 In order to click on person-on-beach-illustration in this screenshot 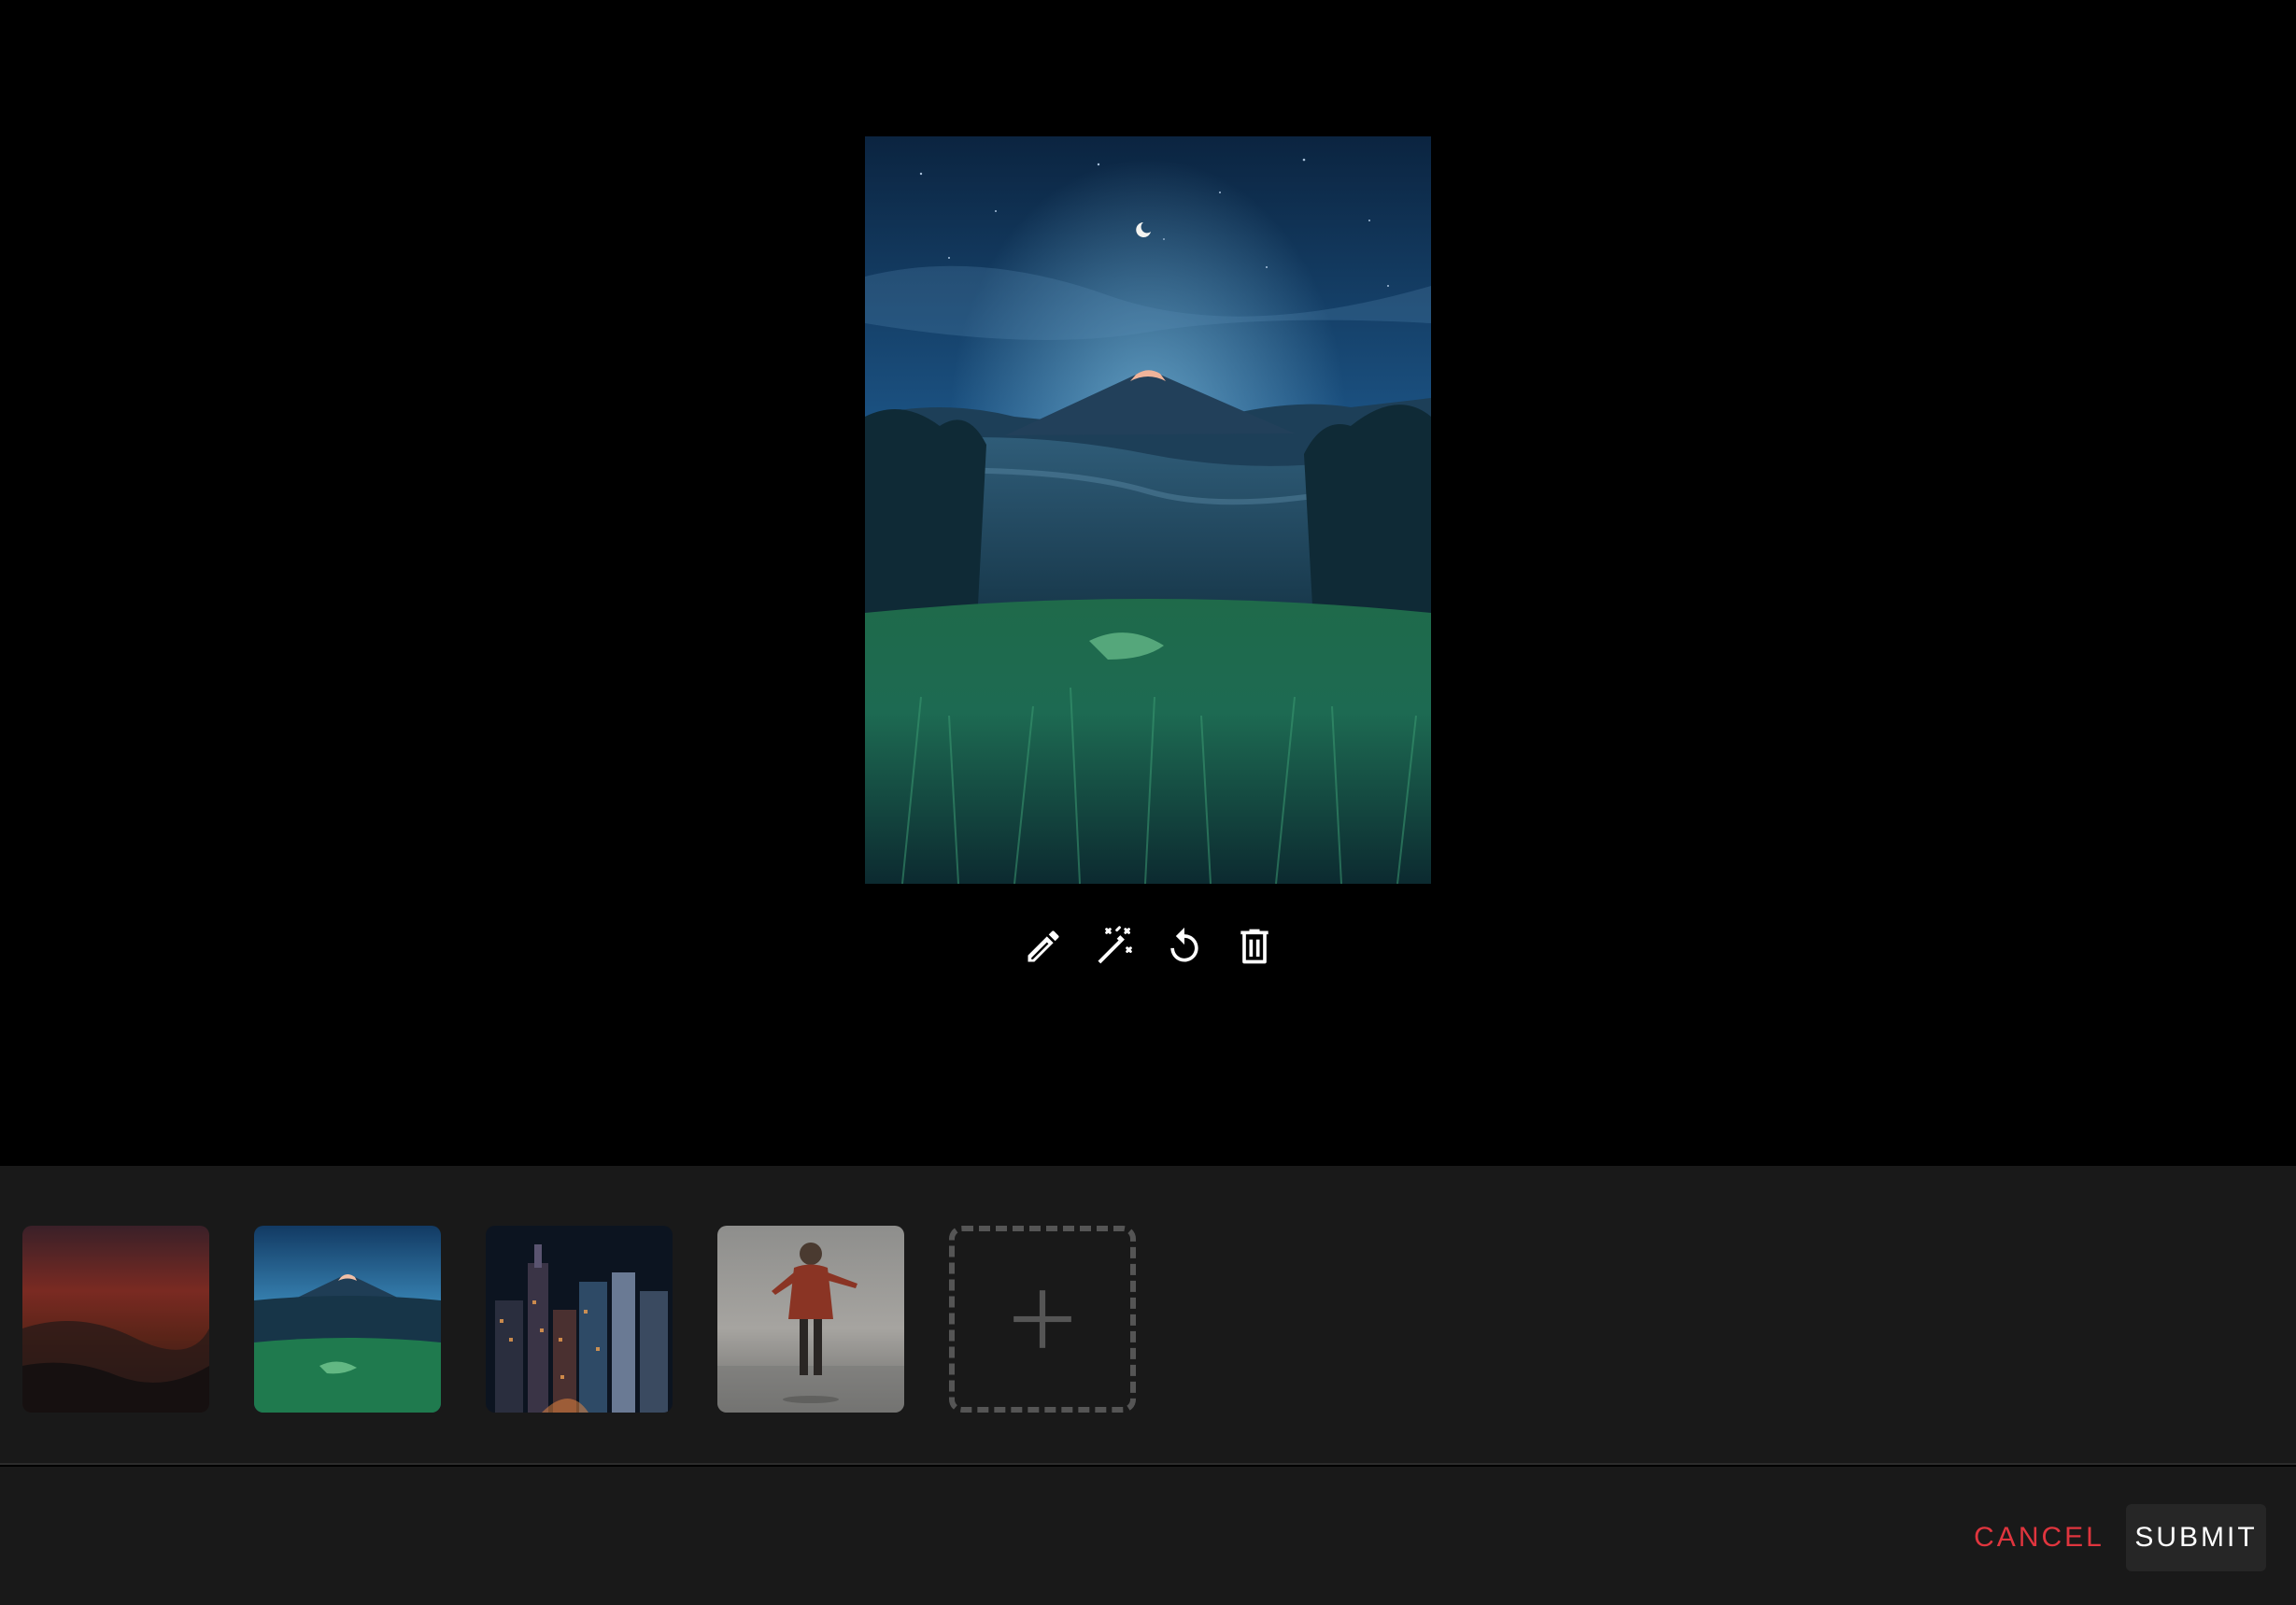, I will do `click(810, 1319)`.